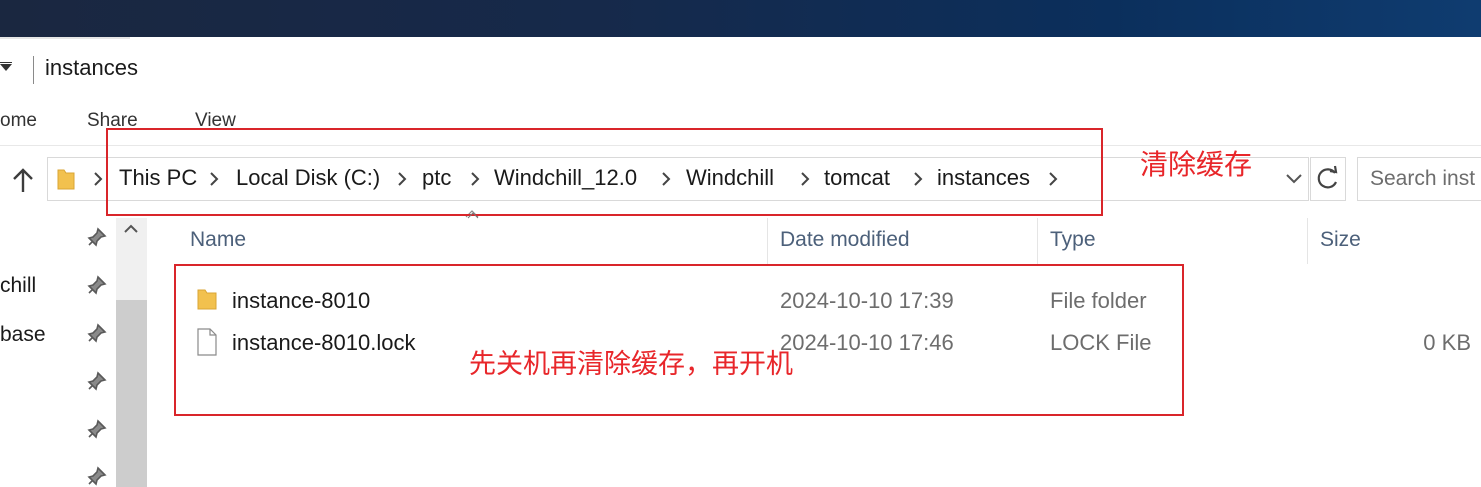 The height and width of the screenshot is (487, 1481). What do you see at coordinates (33, 70) in the screenshot?
I see `title-separator` at bounding box center [33, 70].